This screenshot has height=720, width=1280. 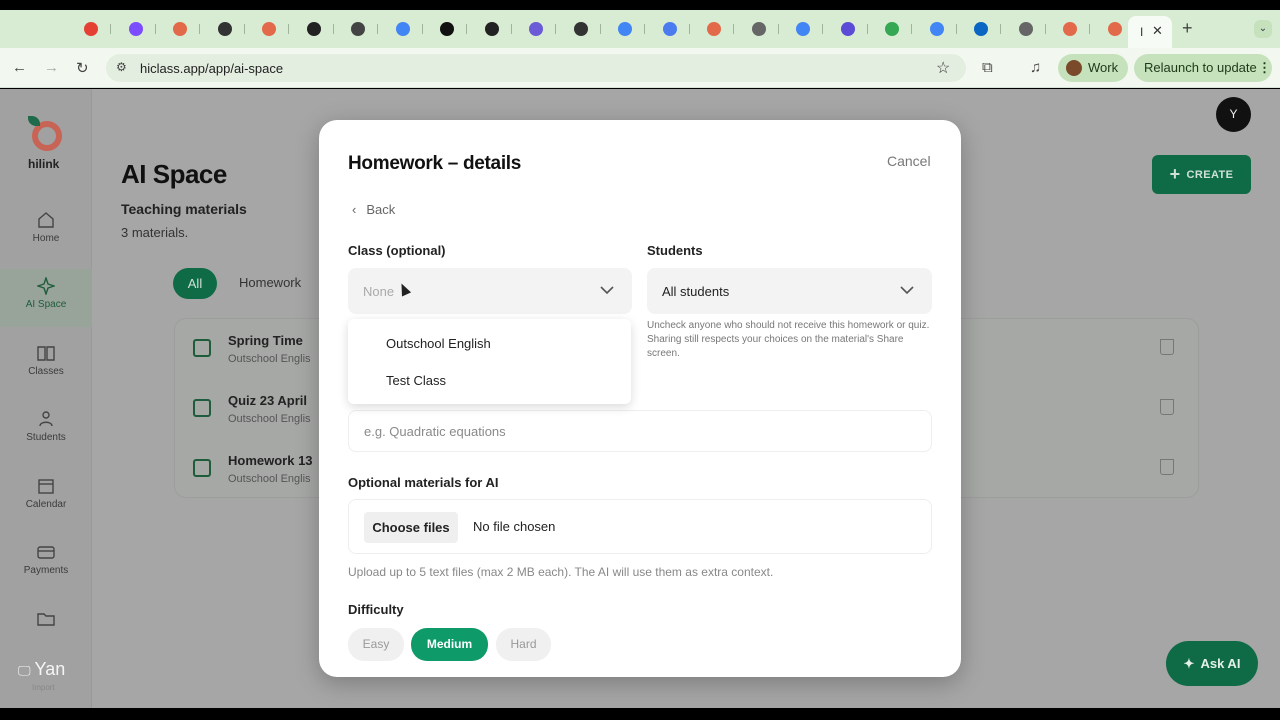 I want to click on topic-field, so click(x=640, y=431).